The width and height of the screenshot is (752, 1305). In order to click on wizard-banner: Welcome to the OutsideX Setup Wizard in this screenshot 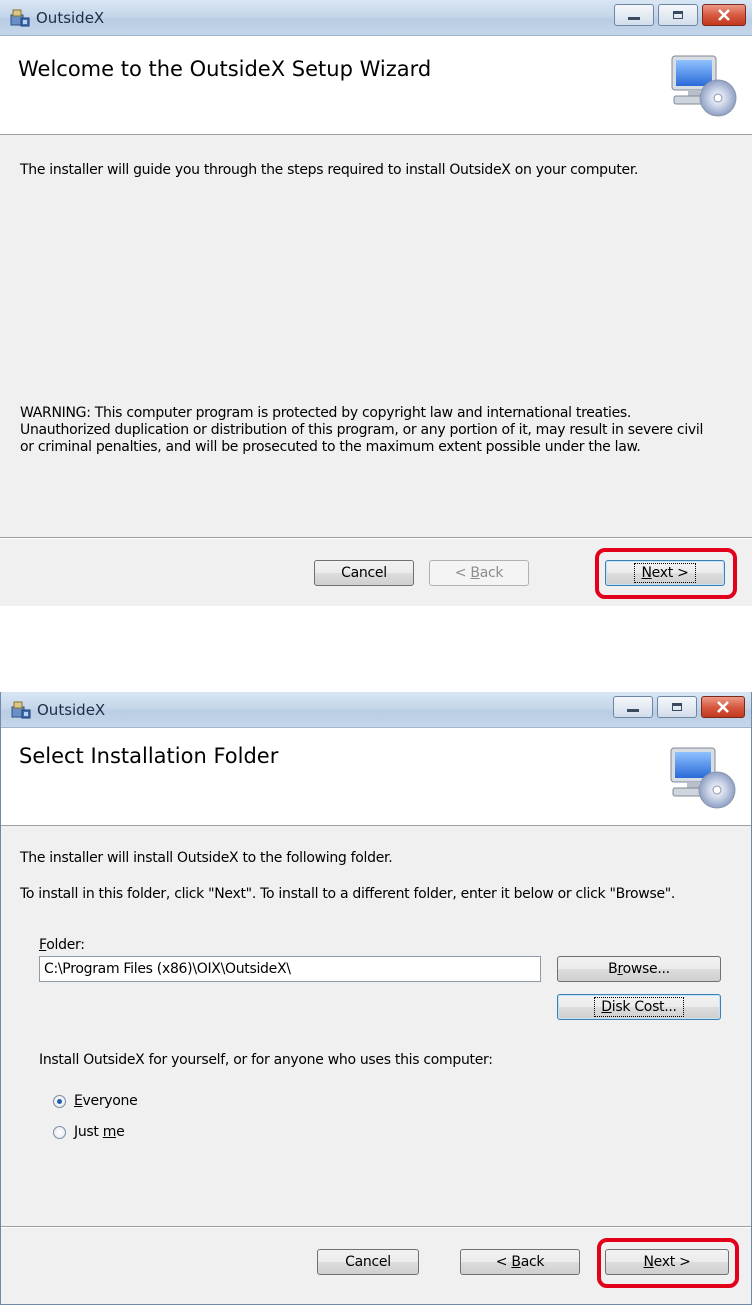, I will do `click(376, 85)`.